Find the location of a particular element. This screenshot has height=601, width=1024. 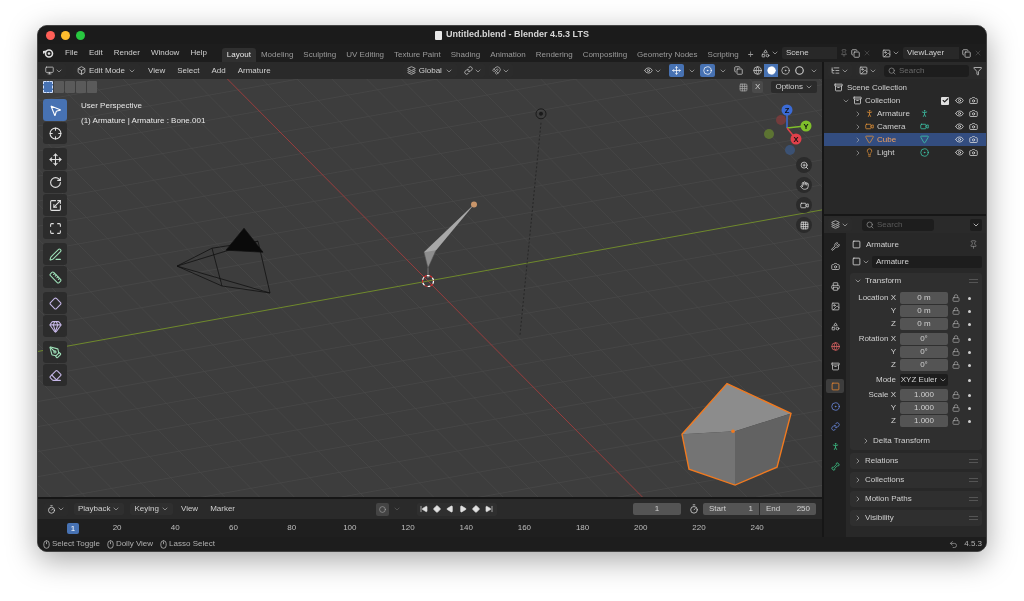

object-name-field: Armature is located at coordinates (927, 261).